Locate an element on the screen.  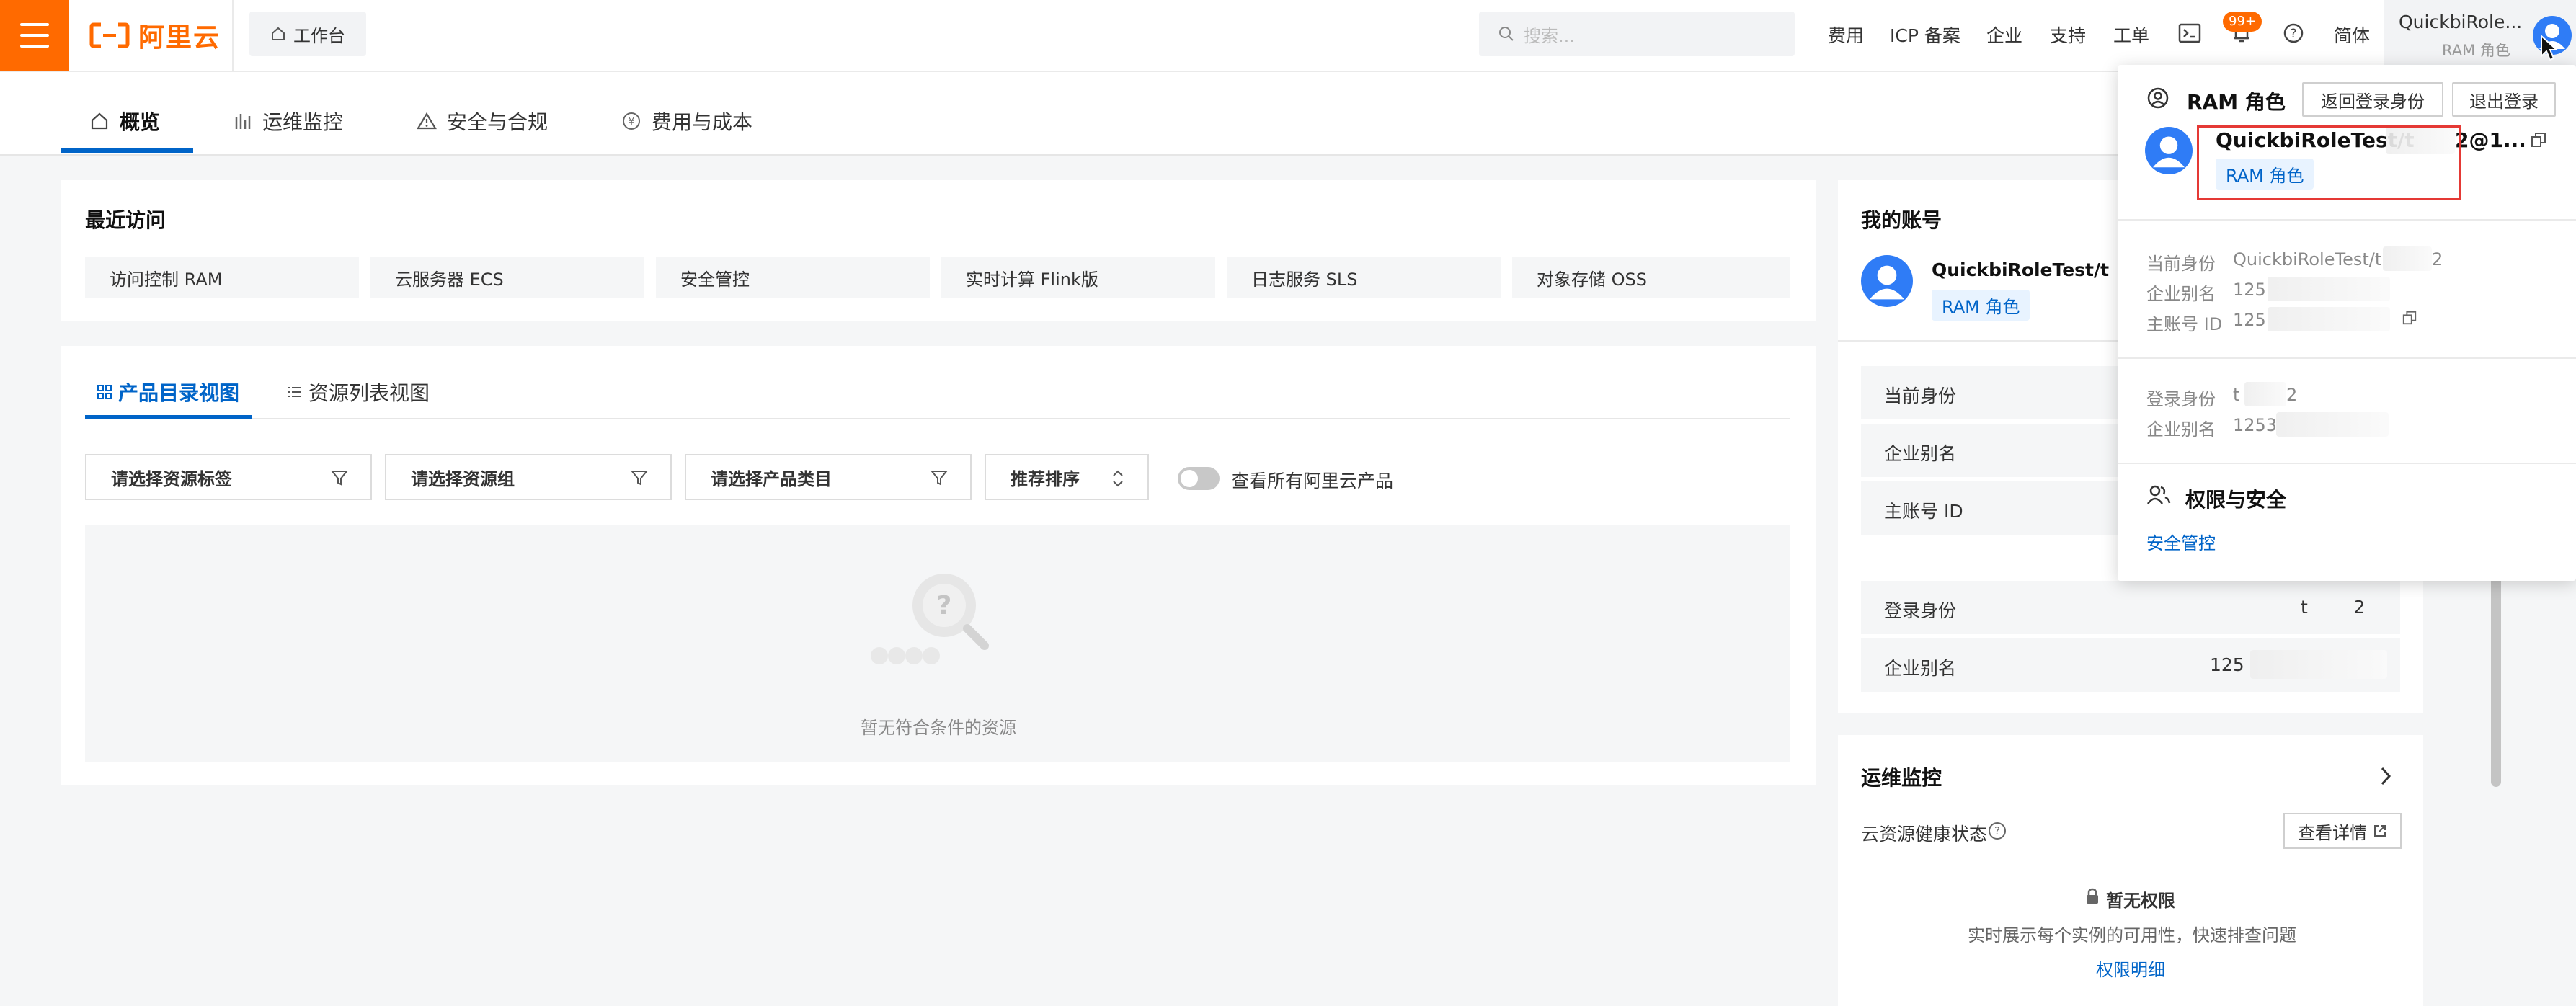
recent-item-ram: 访问控制 RAM is located at coordinates (222, 277).